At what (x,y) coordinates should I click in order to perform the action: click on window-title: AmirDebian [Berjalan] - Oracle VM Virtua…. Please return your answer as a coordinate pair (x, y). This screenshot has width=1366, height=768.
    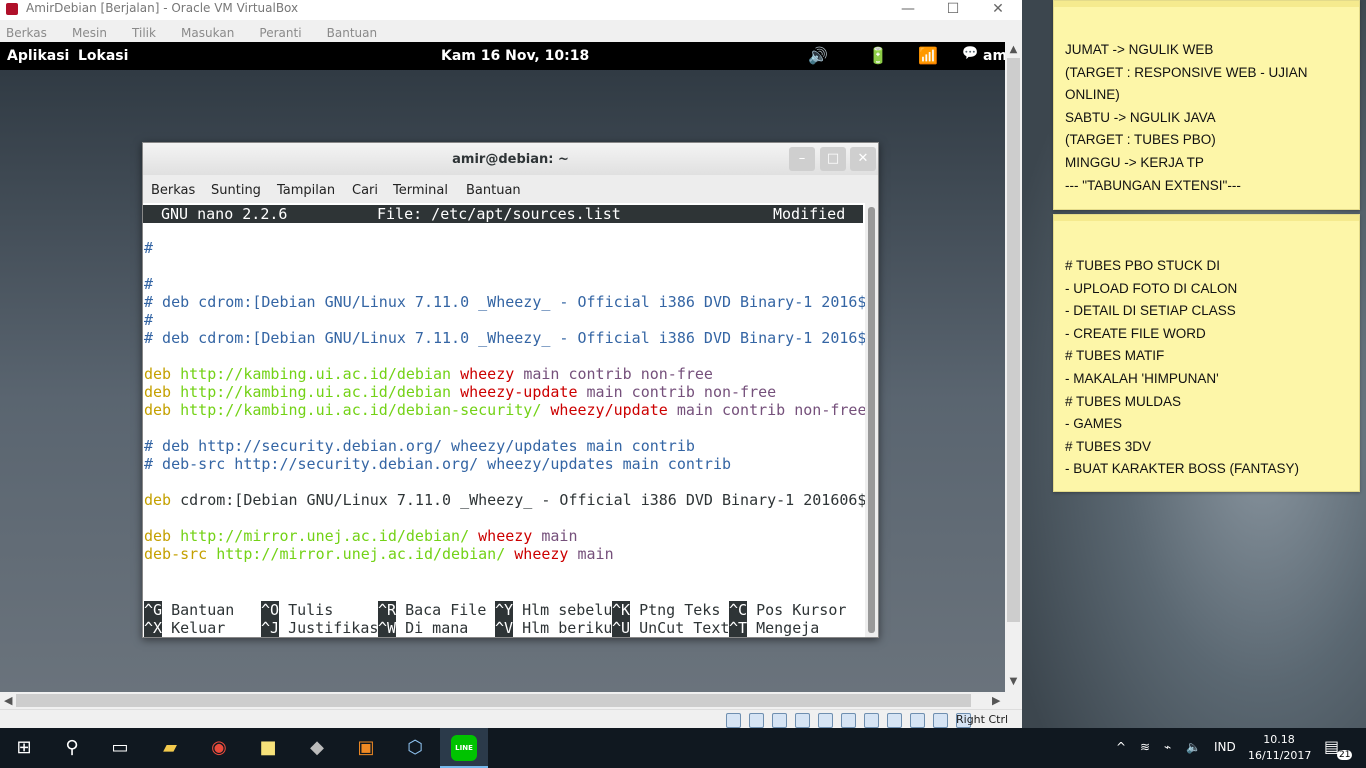
    Looking at the image, I should click on (162, 8).